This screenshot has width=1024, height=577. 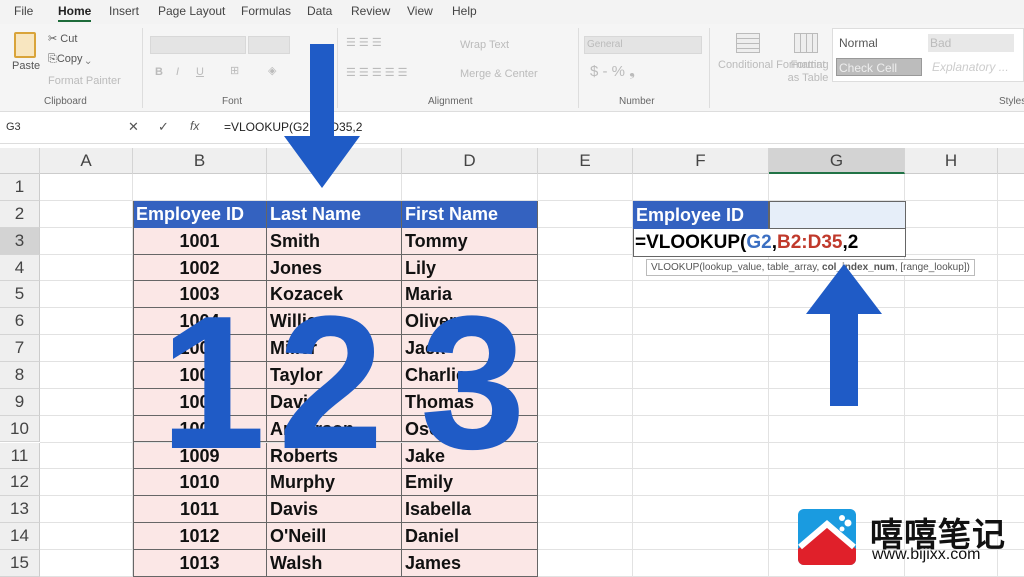 What do you see at coordinates (86, 161) in the screenshot?
I see `column-header-a: A` at bounding box center [86, 161].